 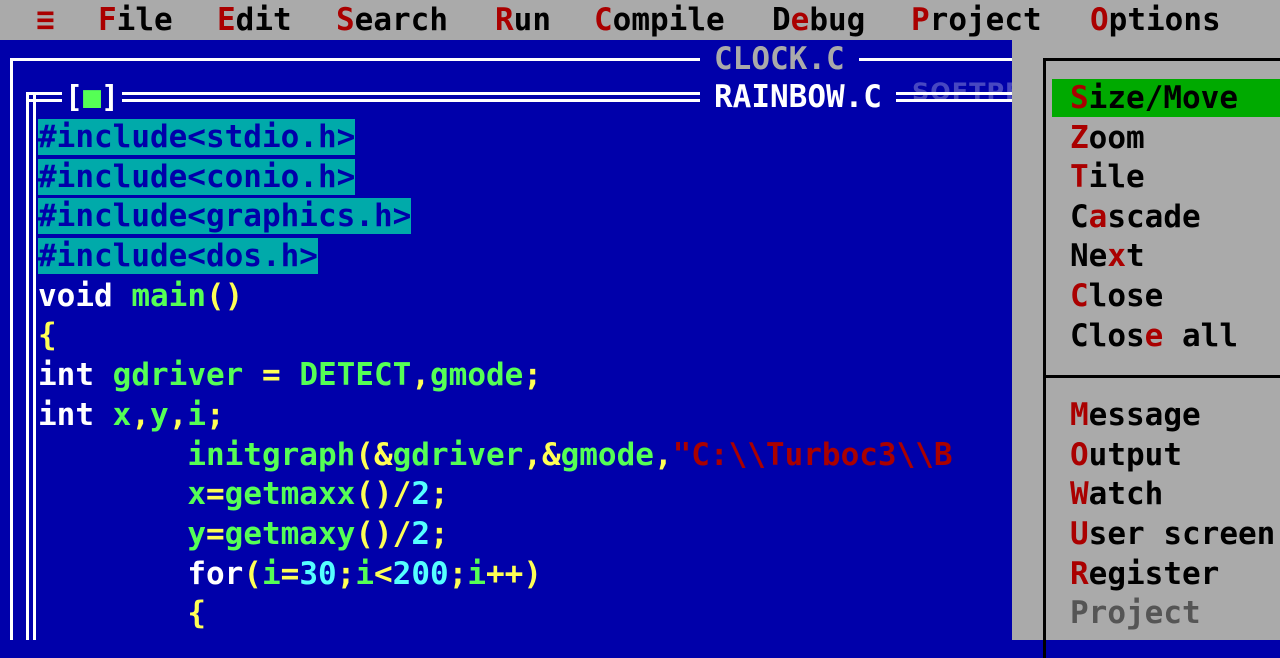 I want to click on code-punct: {, so click(x=47, y=335).